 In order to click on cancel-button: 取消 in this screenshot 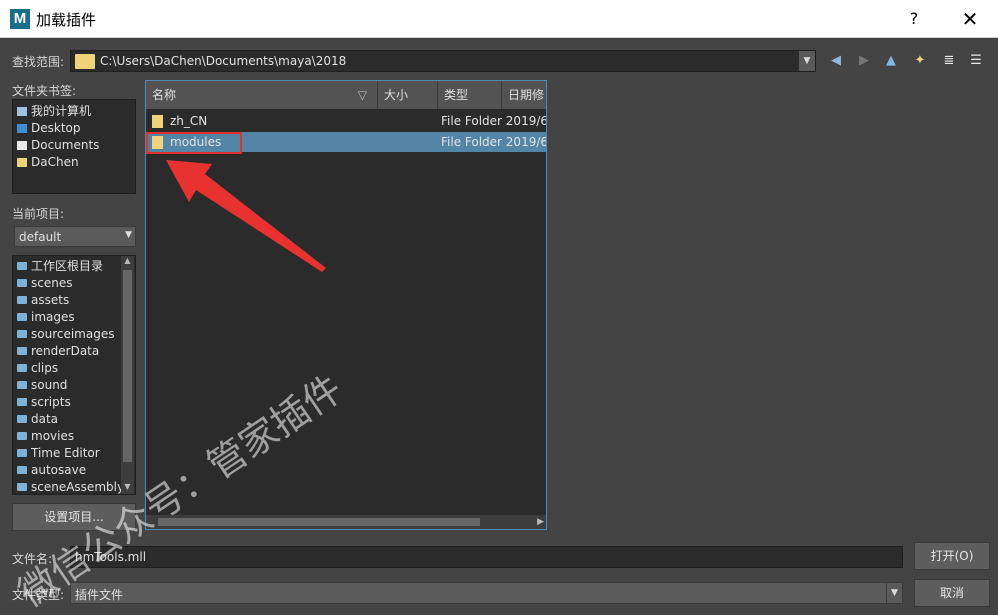, I will do `click(952, 593)`.